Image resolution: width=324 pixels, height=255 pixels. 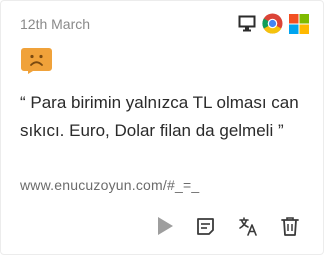 What do you see at coordinates (248, 226) in the screenshot?
I see `translate-icon` at bounding box center [248, 226].